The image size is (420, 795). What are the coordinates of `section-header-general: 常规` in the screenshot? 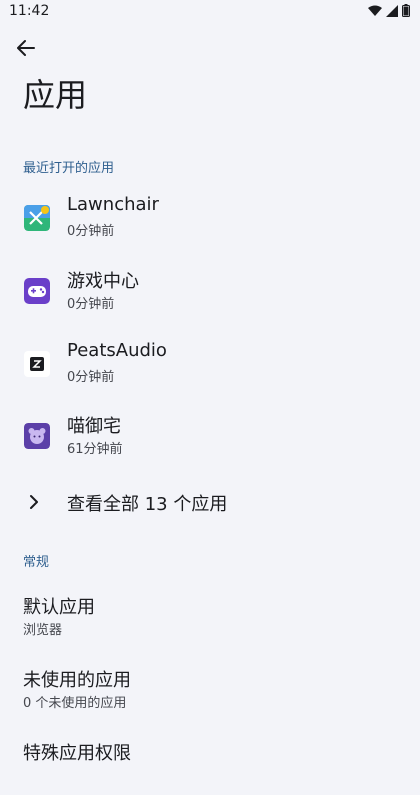 It's located at (36, 562).